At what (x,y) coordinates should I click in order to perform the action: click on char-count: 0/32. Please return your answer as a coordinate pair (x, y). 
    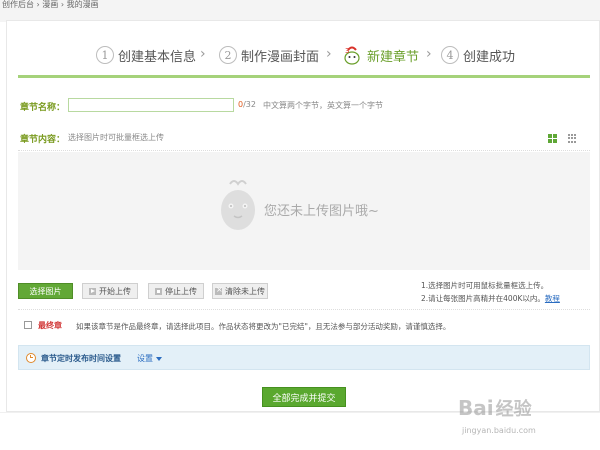
    Looking at the image, I should click on (247, 104).